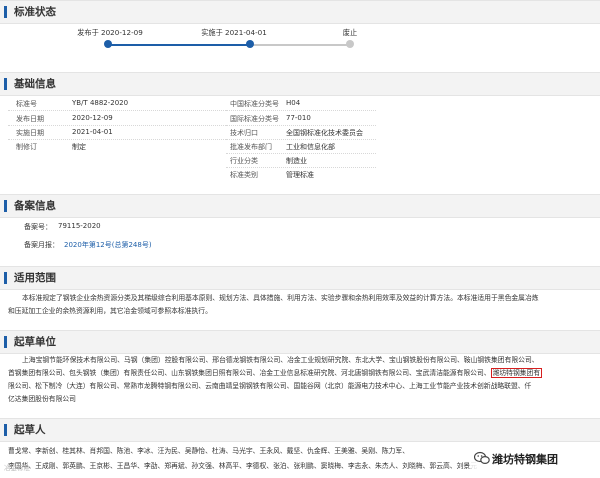 The image size is (600, 478). What do you see at coordinates (38, 227) in the screenshot?
I see `record-number-label: 备案号：` at bounding box center [38, 227].